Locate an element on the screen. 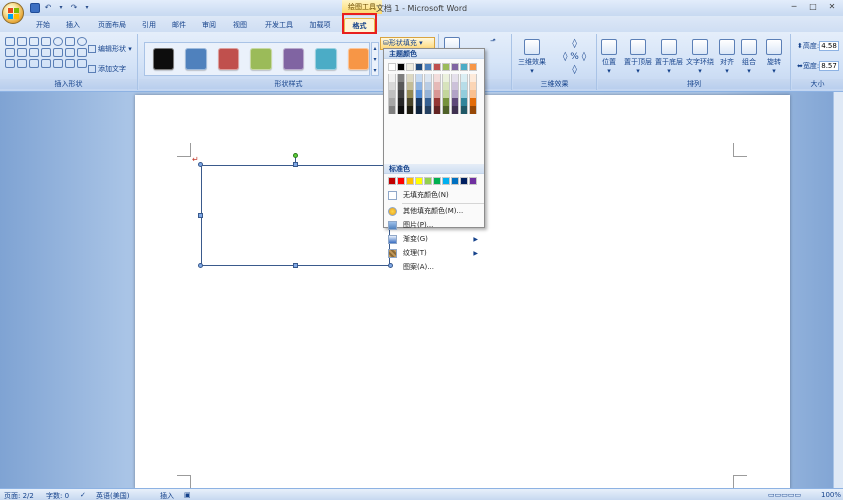 Image resolution: width=843 pixels, height=500 pixels. rotate-button: 旋转 ▾ is located at coordinates (774, 57).